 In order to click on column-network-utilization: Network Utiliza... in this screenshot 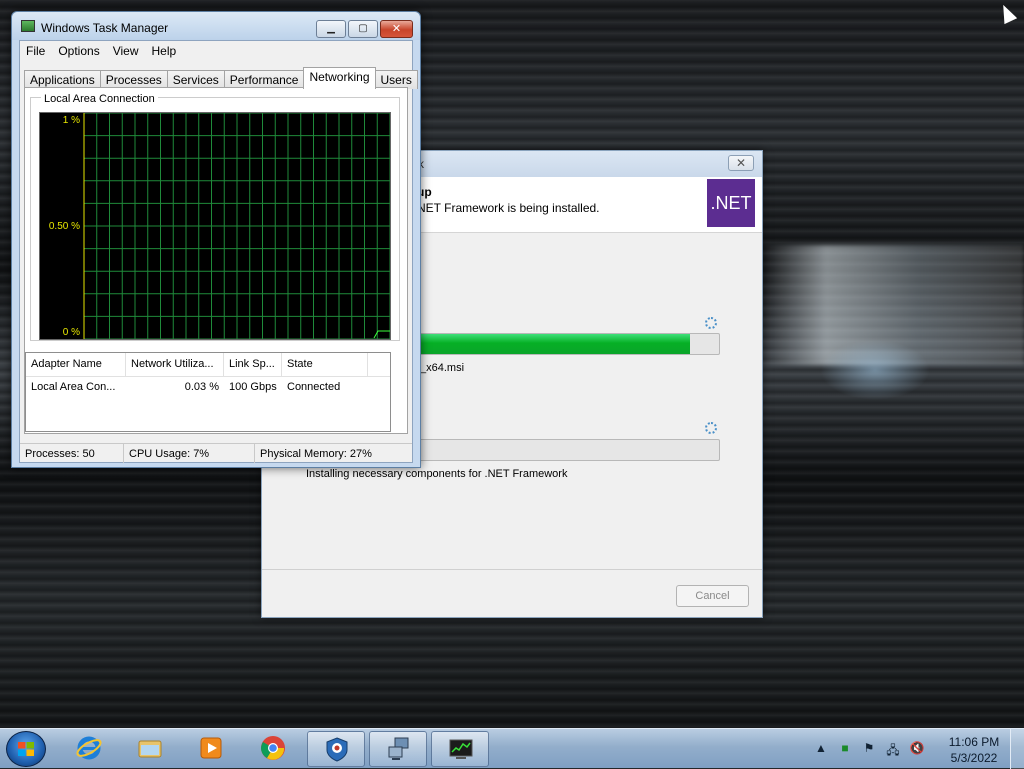, I will do `click(175, 364)`.